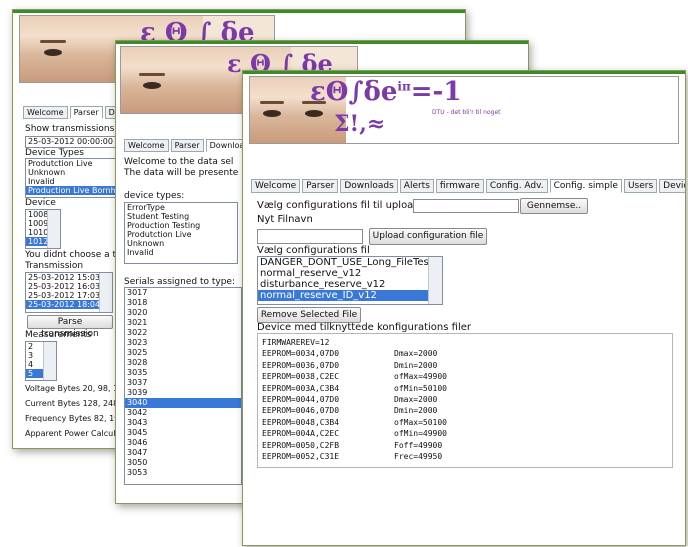 The image size is (688, 547). Describe the element at coordinates (459, 186) in the screenshot. I see `tab-firmware: firmware` at that location.